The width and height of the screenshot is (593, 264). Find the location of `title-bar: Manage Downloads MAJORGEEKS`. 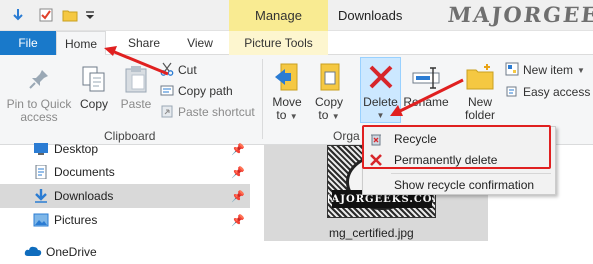

title-bar: Manage Downloads MAJORGEEKS is located at coordinates (296, 15).